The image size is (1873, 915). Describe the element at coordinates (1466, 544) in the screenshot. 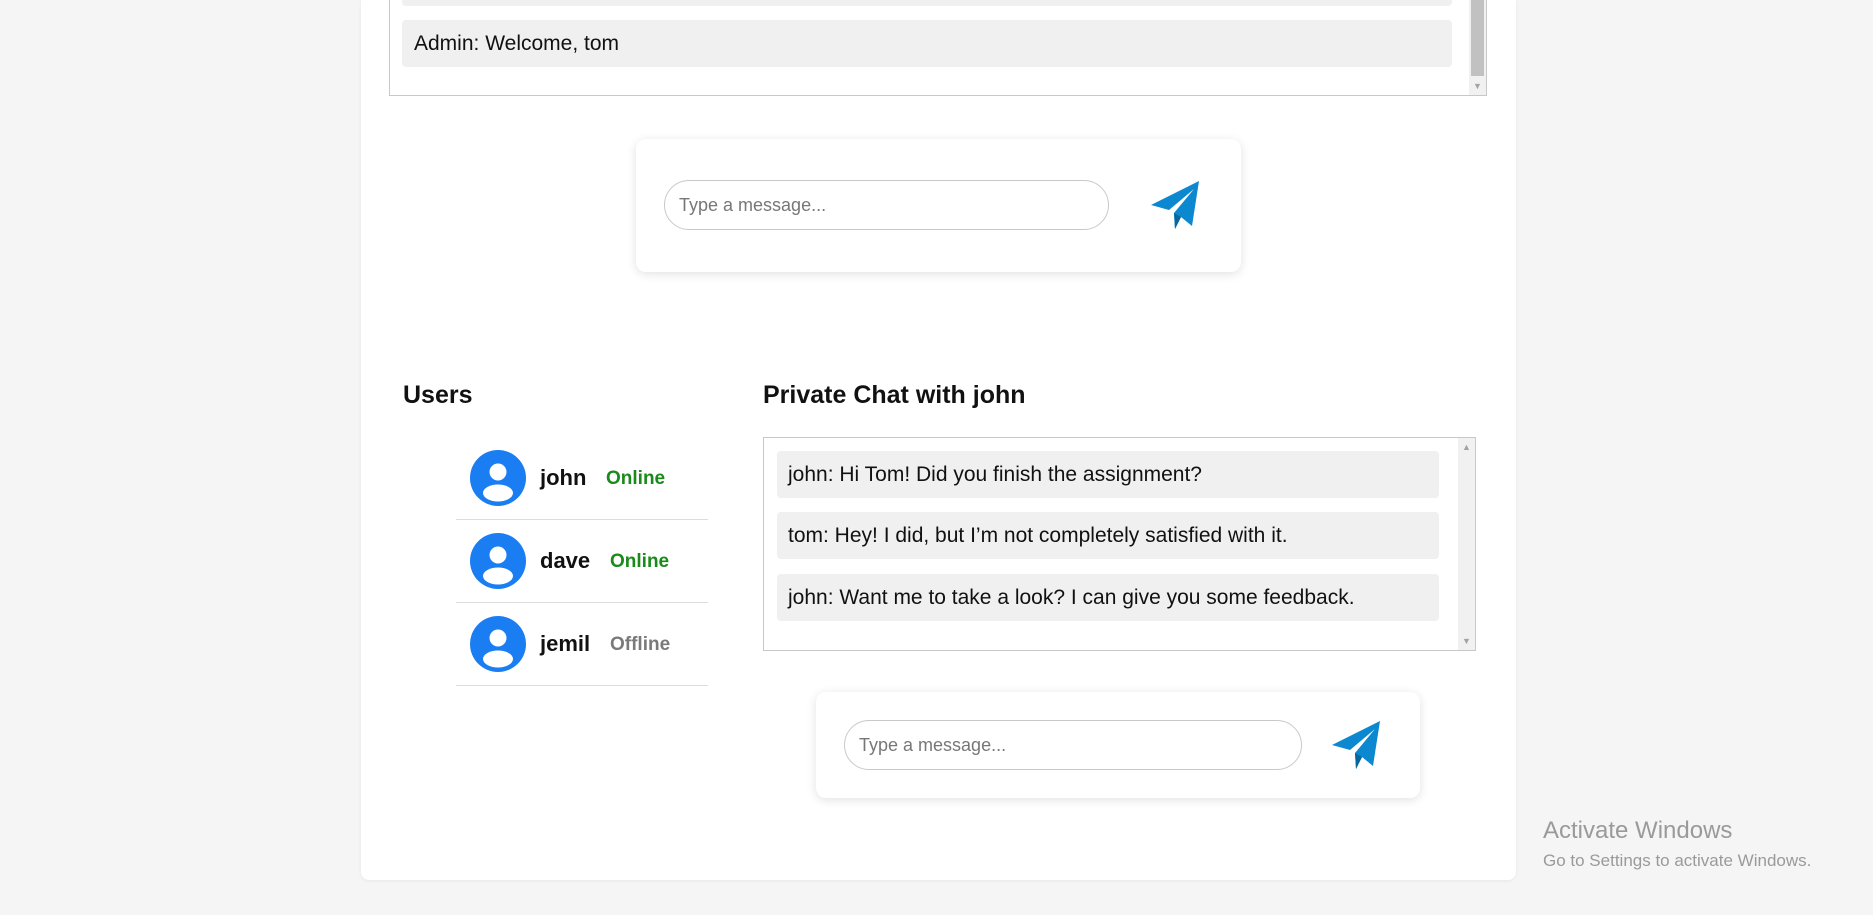

I see `private-chat-scrollbar: ▲ ▼` at that location.